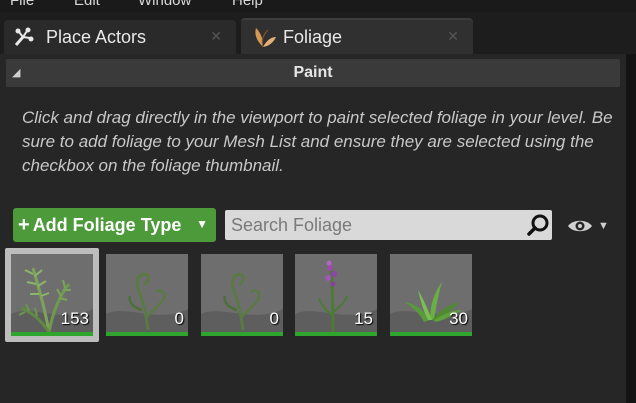  I want to click on plus-icon: +, so click(24, 225).